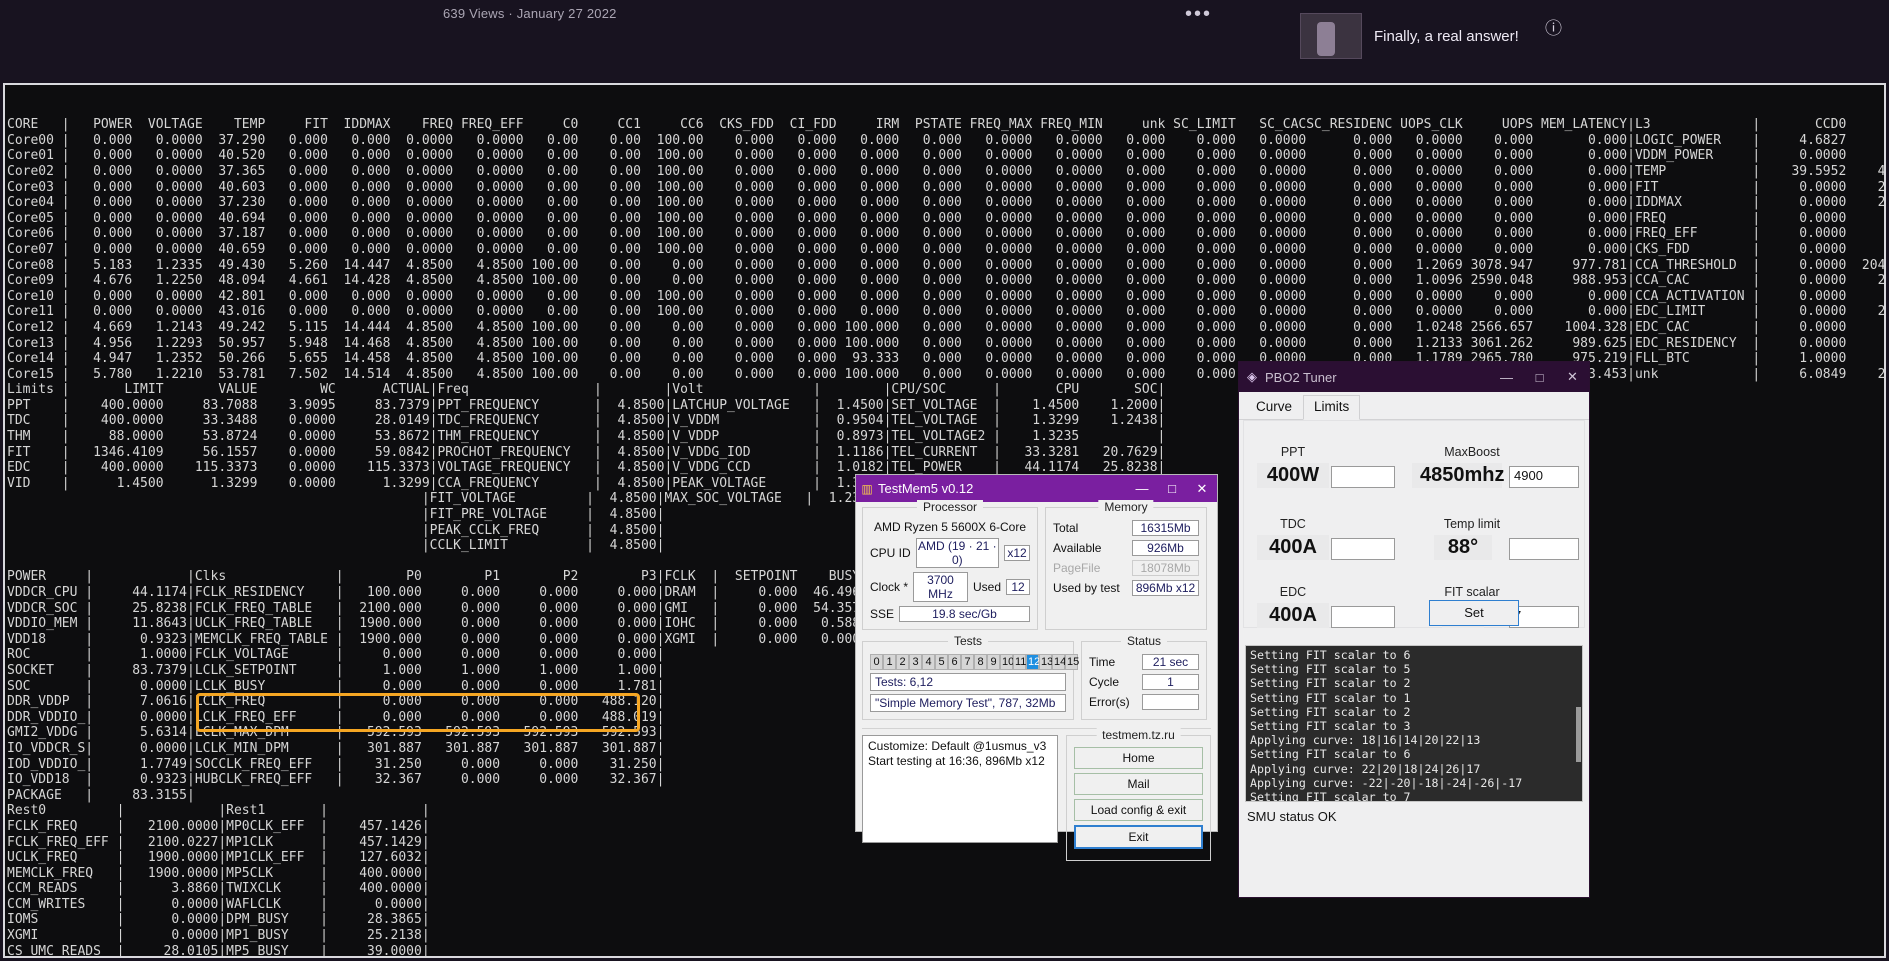  Describe the element at coordinates (1463, 547) in the screenshot. I see `temp-limit-value: 88°` at that location.